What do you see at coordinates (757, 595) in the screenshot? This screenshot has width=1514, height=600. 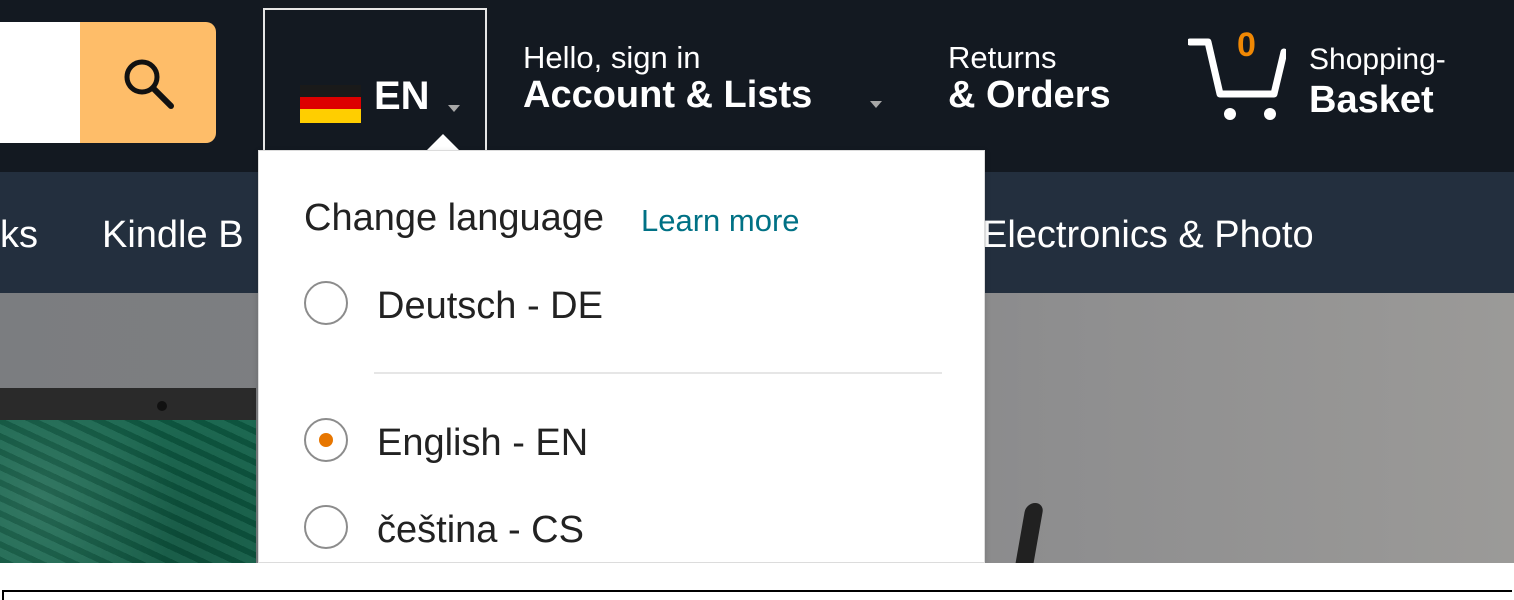 I see `page-bottom-border` at bounding box center [757, 595].